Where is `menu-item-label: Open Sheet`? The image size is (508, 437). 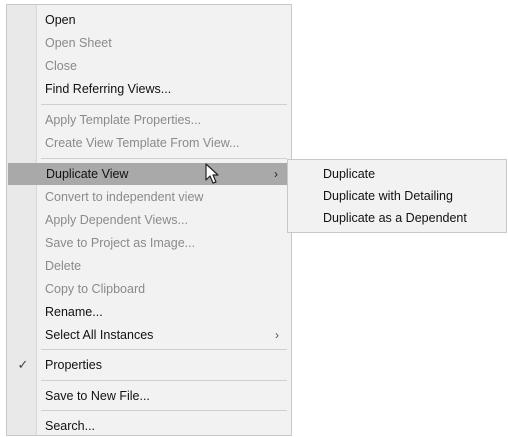
menu-item-label: Open Sheet is located at coordinates (78, 43).